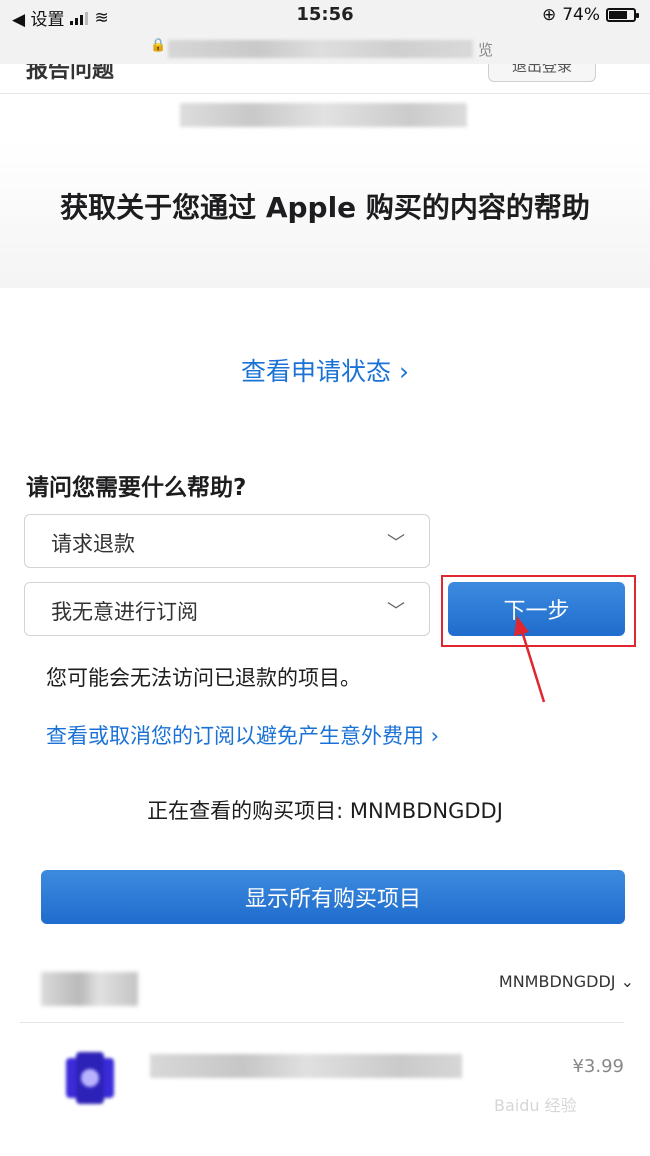  Describe the element at coordinates (566, 981) in the screenshot. I see `order-id-toggle: MNMBDNGDDJ ⌄` at that location.